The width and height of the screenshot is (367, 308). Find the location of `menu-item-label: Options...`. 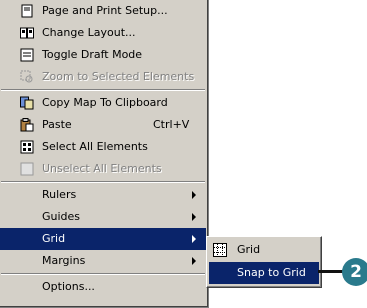

menu-item-label: Options... is located at coordinates (68, 286).